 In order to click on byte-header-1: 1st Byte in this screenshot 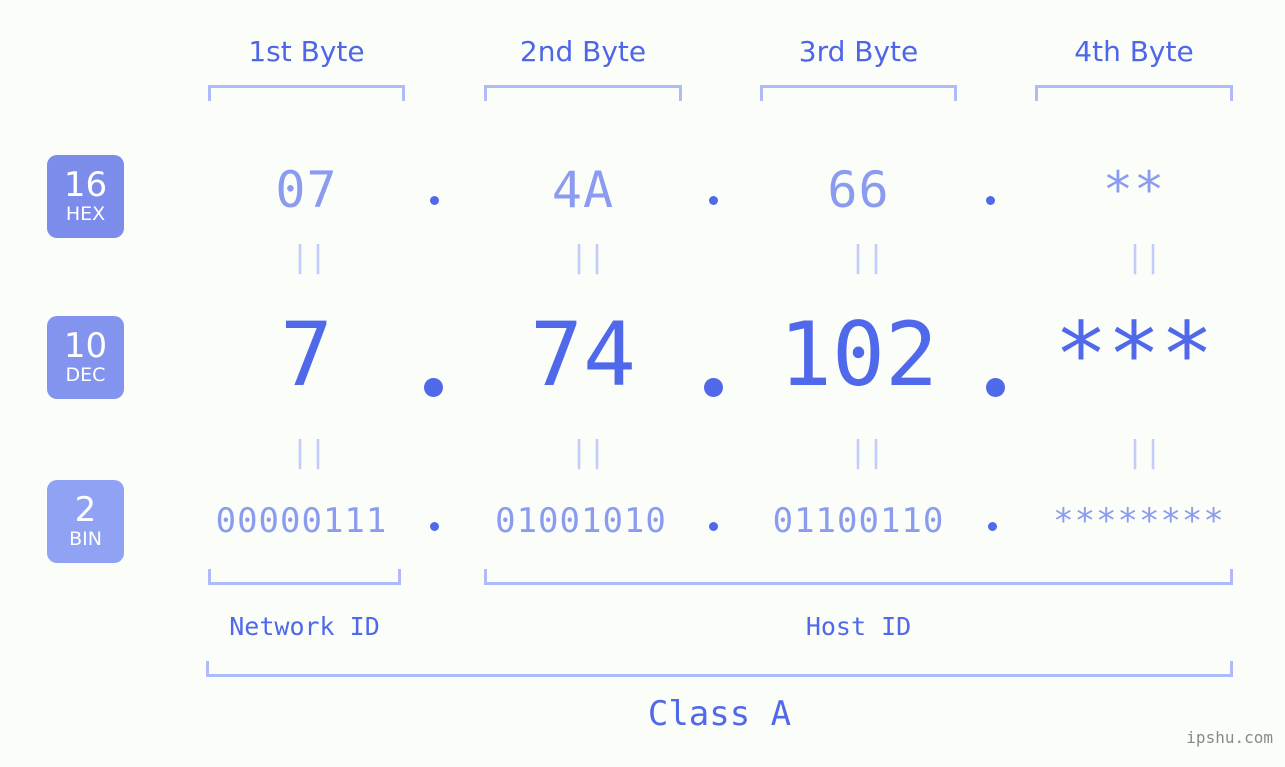, I will do `click(306, 51)`.